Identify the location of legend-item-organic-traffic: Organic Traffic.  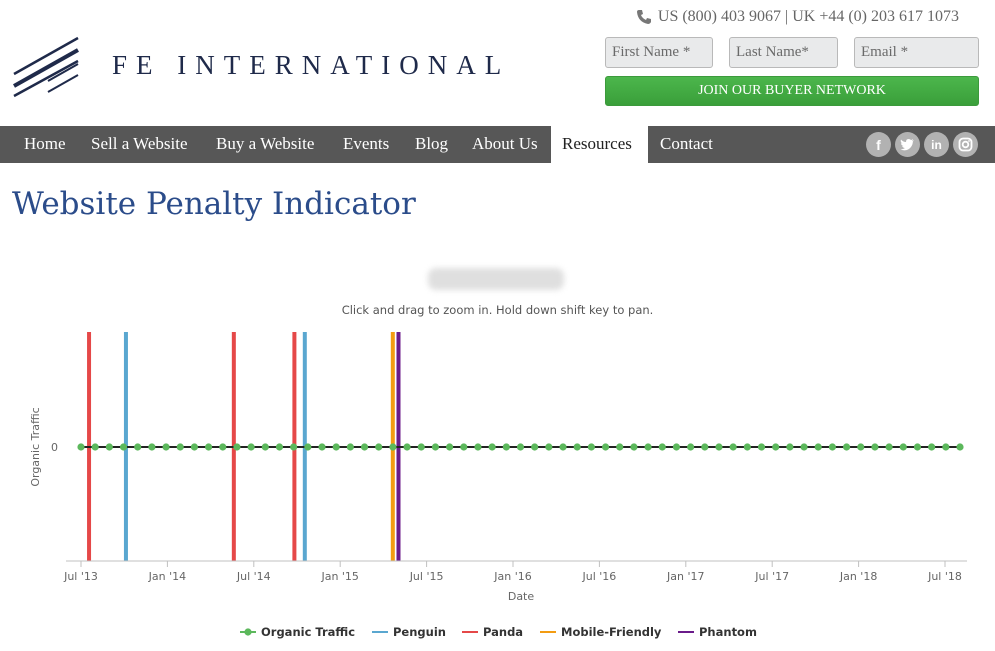
(308, 632).